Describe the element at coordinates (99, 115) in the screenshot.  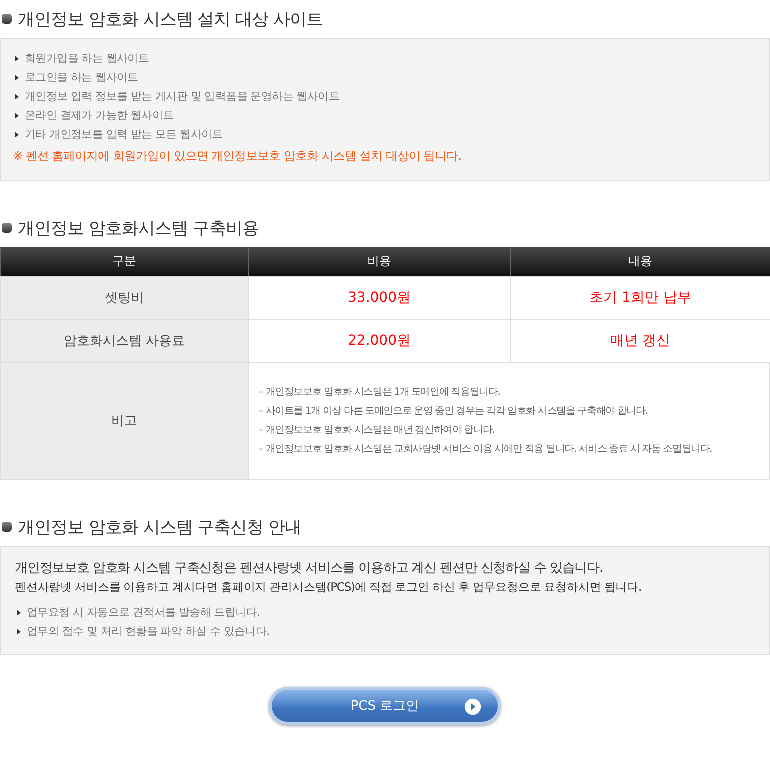
I see `list-item-text: 온라인 결제가 가능한 웹사이트` at that location.